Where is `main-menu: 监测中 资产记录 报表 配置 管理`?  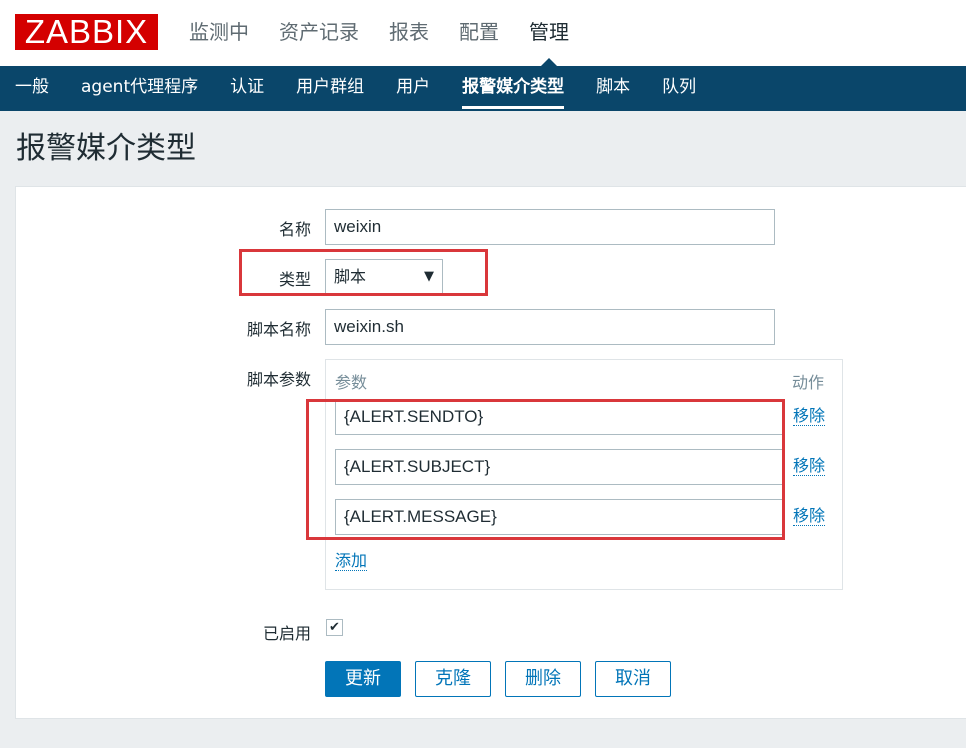 main-menu: 监测中 资产记录 报表 配置 管理 is located at coordinates (394, 33).